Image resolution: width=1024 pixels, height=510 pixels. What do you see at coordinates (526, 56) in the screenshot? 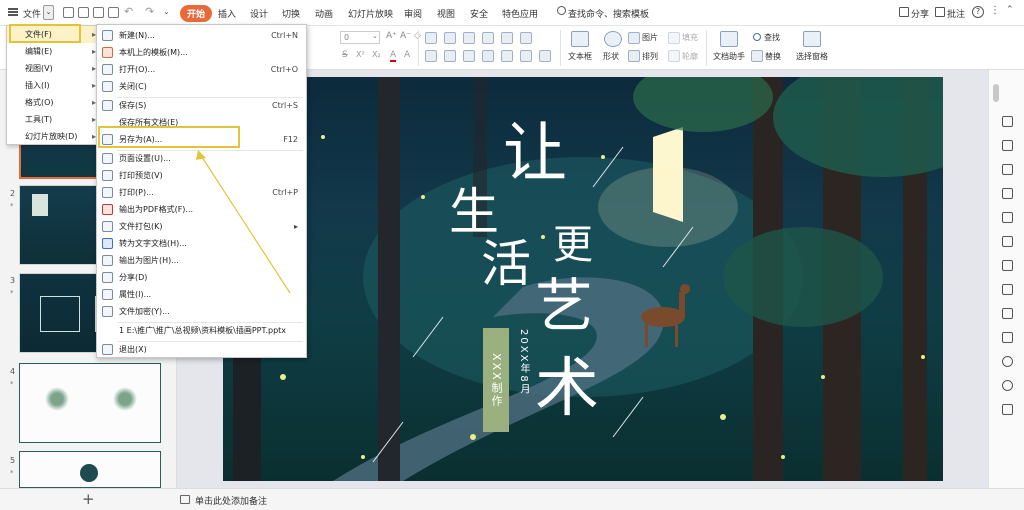
I see `columns-icon` at bounding box center [526, 56].